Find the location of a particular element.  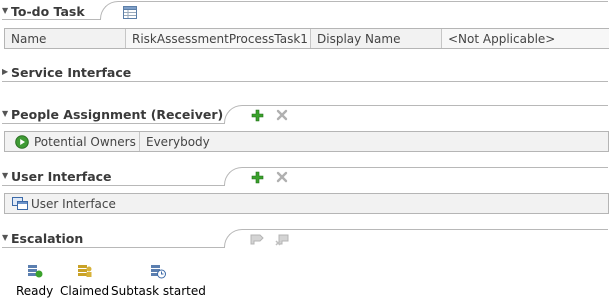

display-name-value-field: <Not Applicable> is located at coordinates (525, 38).